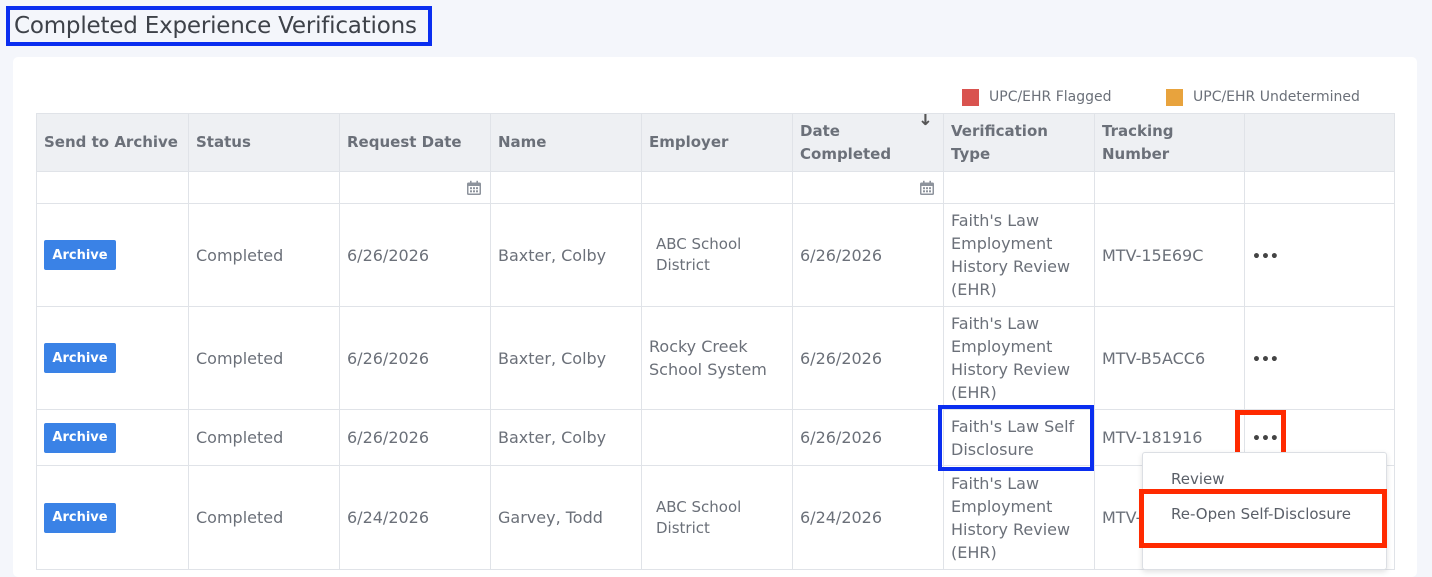 Image resolution: width=1432 pixels, height=577 pixels. What do you see at coordinates (1169, 358) in the screenshot?
I see `tracking-cell: MTV-B5ACC6` at bounding box center [1169, 358].